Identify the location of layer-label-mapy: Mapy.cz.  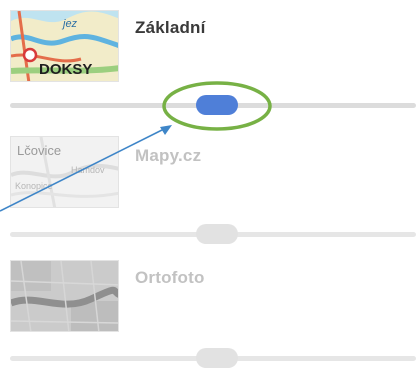
(168, 155).